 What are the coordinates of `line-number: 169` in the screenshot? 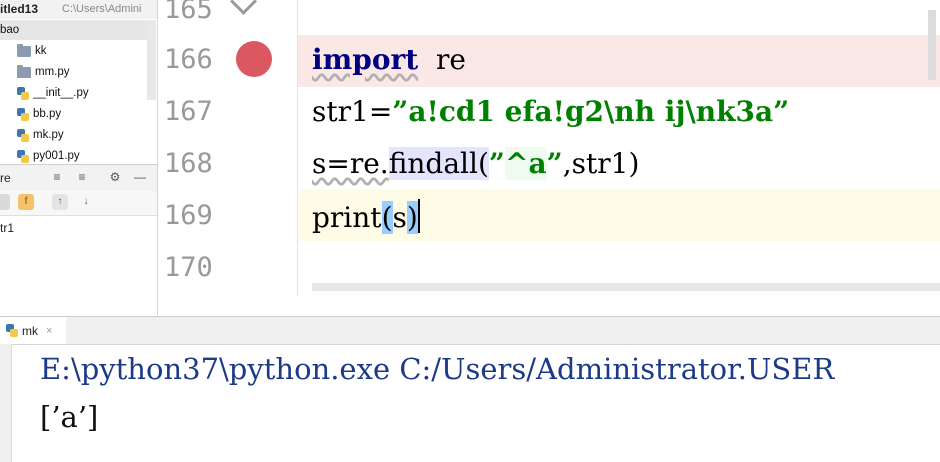 It's located at (188, 215).